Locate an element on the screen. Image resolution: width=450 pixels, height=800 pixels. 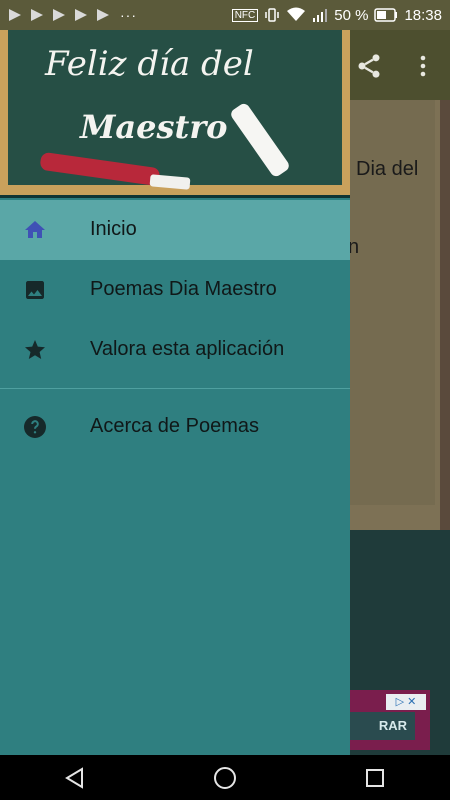
share-icon is located at coordinates (369, 66).